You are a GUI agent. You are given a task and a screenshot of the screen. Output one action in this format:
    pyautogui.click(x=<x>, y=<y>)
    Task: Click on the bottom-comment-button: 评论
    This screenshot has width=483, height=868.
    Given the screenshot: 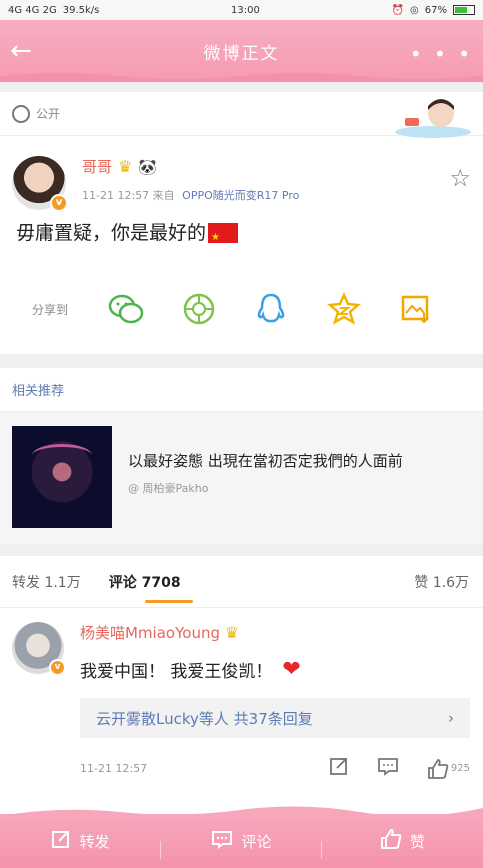 What is the action you would take?
    pyautogui.click(x=241, y=844)
    